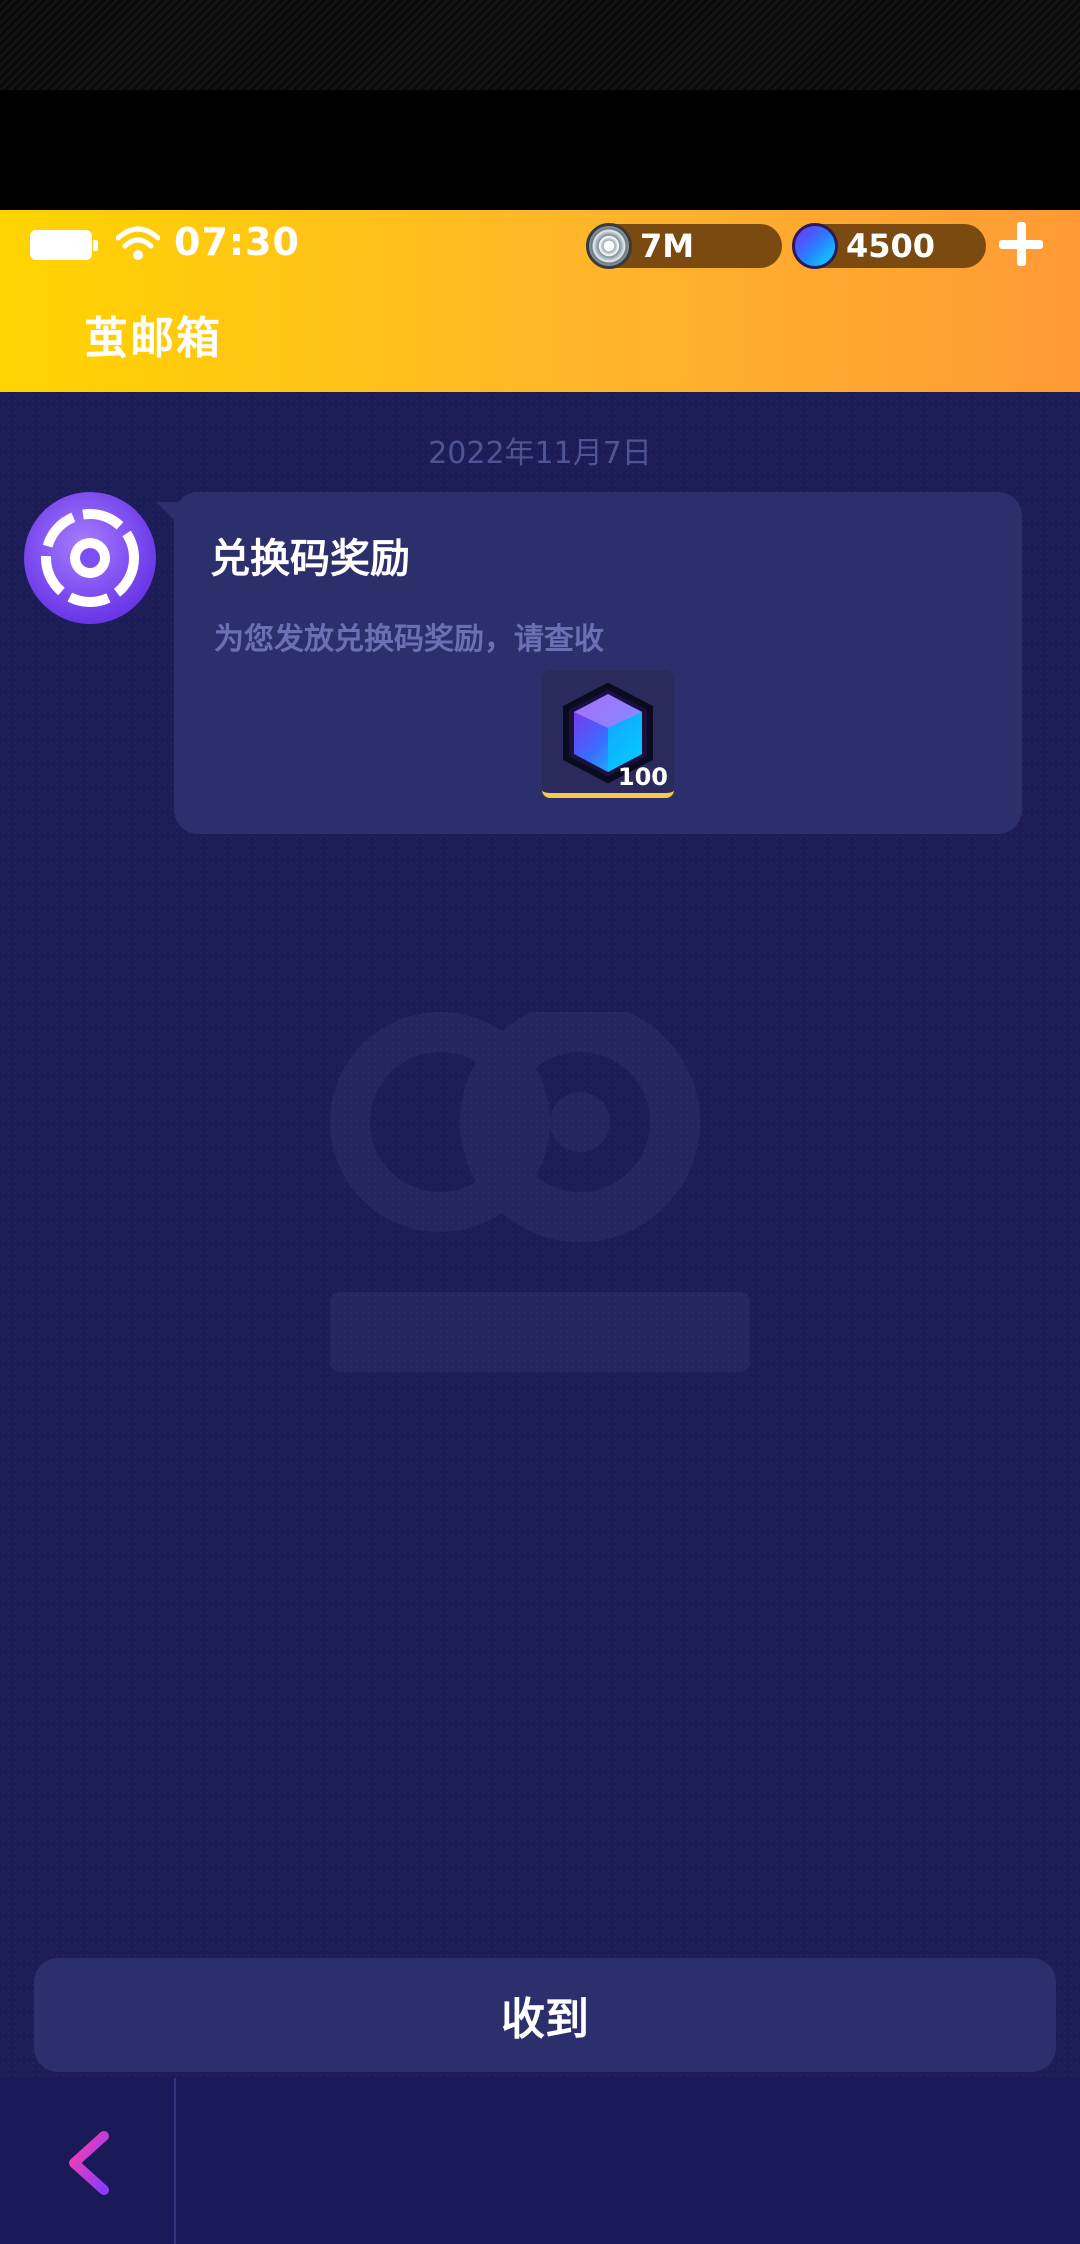 This screenshot has width=1080, height=2244. What do you see at coordinates (64, 245) in the screenshot?
I see `battery-icon` at bounding box center [64, 245].